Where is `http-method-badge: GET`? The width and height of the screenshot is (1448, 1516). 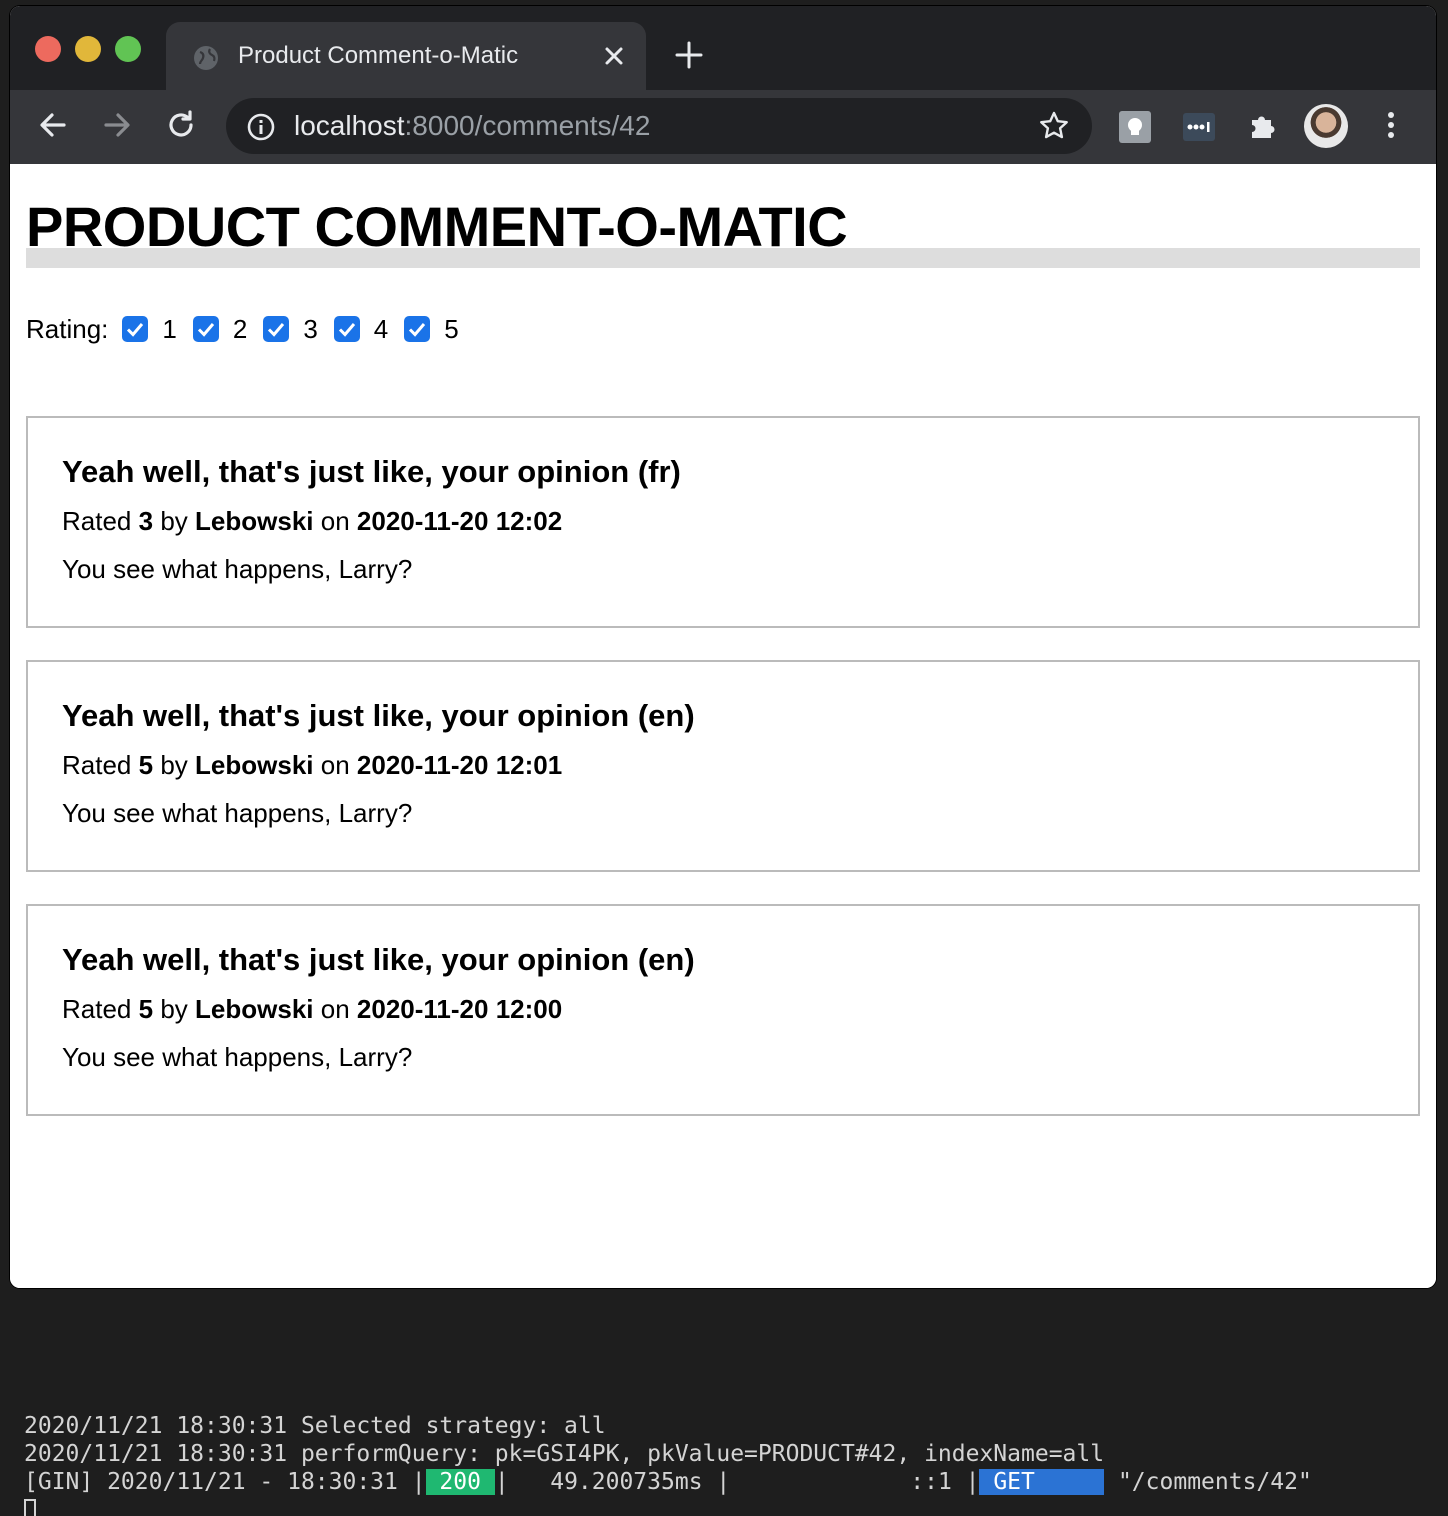
http-method-badge: GET is located at coordinates (1042, 1482).